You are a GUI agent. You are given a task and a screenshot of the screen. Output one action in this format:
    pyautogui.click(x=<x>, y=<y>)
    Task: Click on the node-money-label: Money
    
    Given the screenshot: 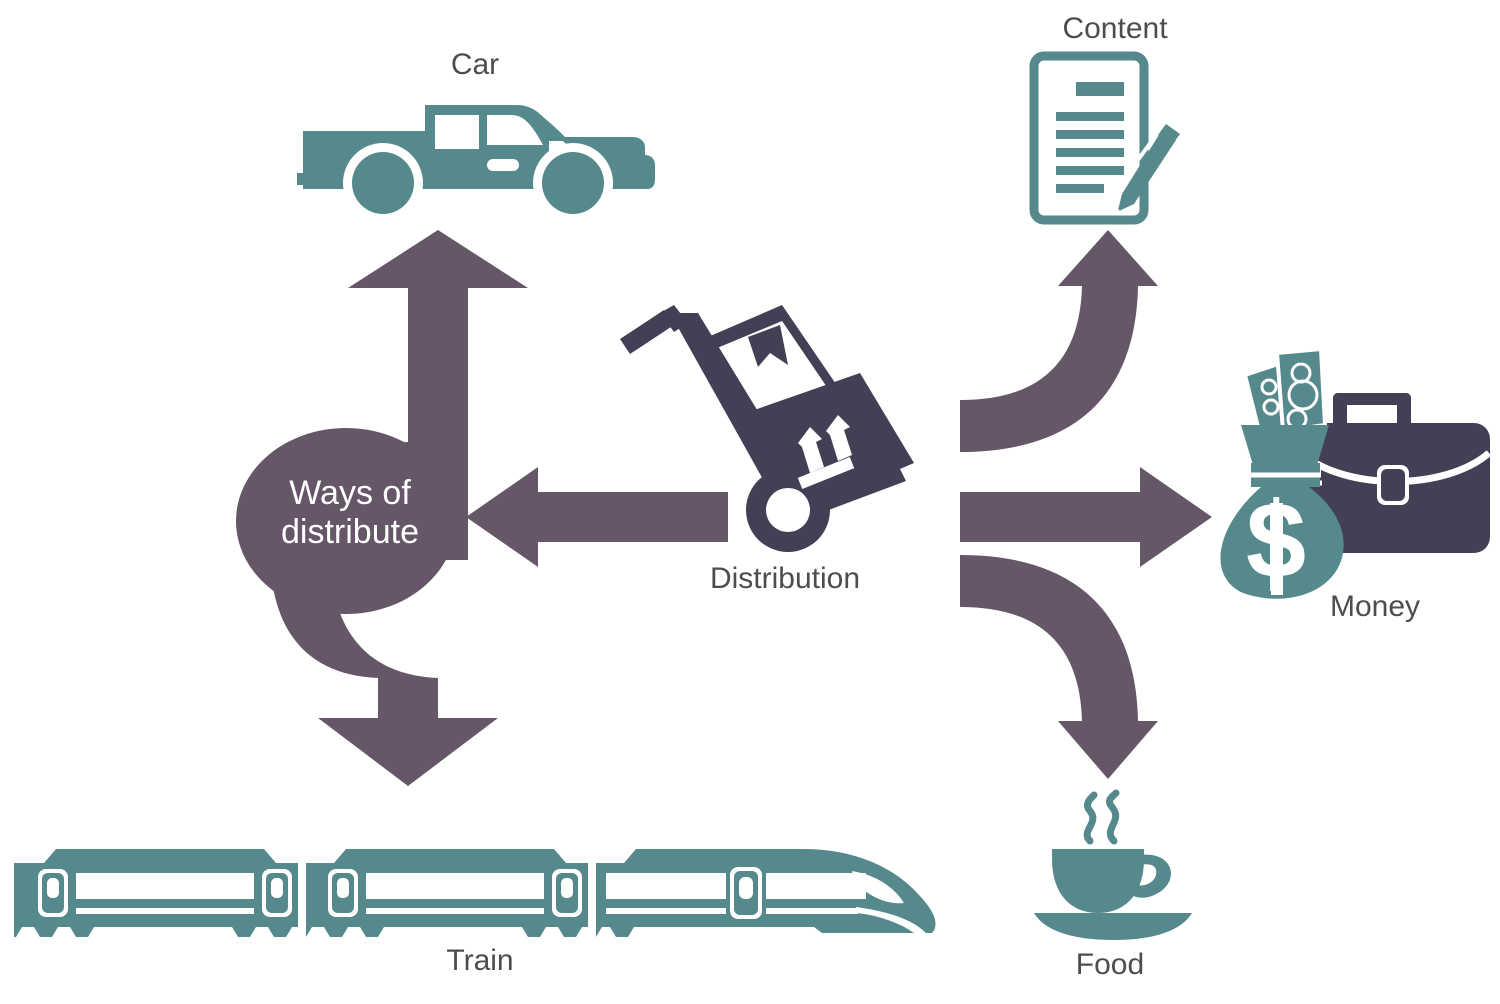 What is the action you would take?
    pyautogui.click(x=1375, y=606)
    